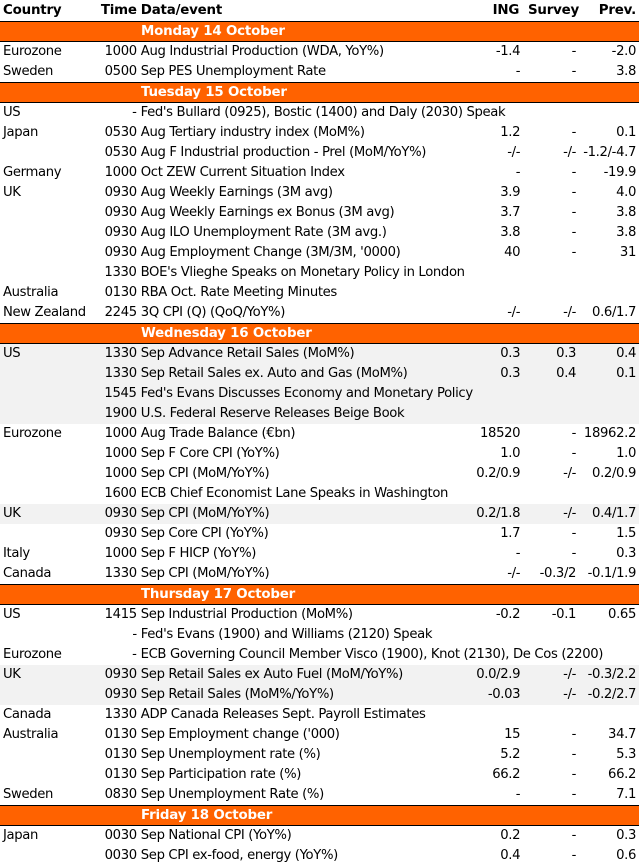 The width and height of the screenshot is (639, 866). What do you see at coordinates (626, 794) in the screenshot?
I see `cell-prev: 7.1` at bounding box center [626, 794].